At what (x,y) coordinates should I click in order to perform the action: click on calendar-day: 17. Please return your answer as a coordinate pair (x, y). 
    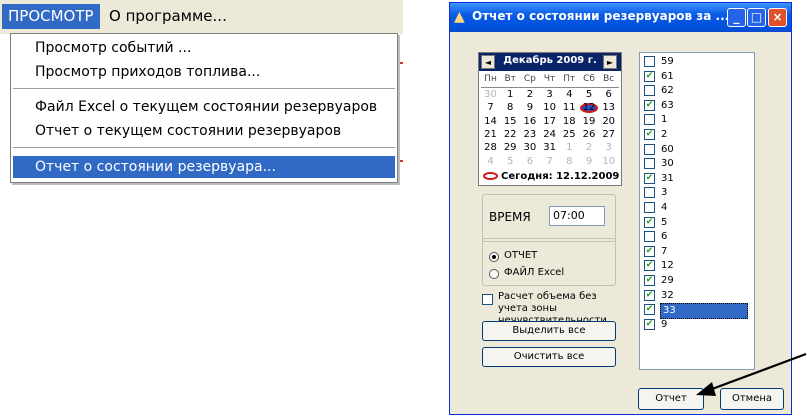
    Looking at the image, I should click on (549, 122).